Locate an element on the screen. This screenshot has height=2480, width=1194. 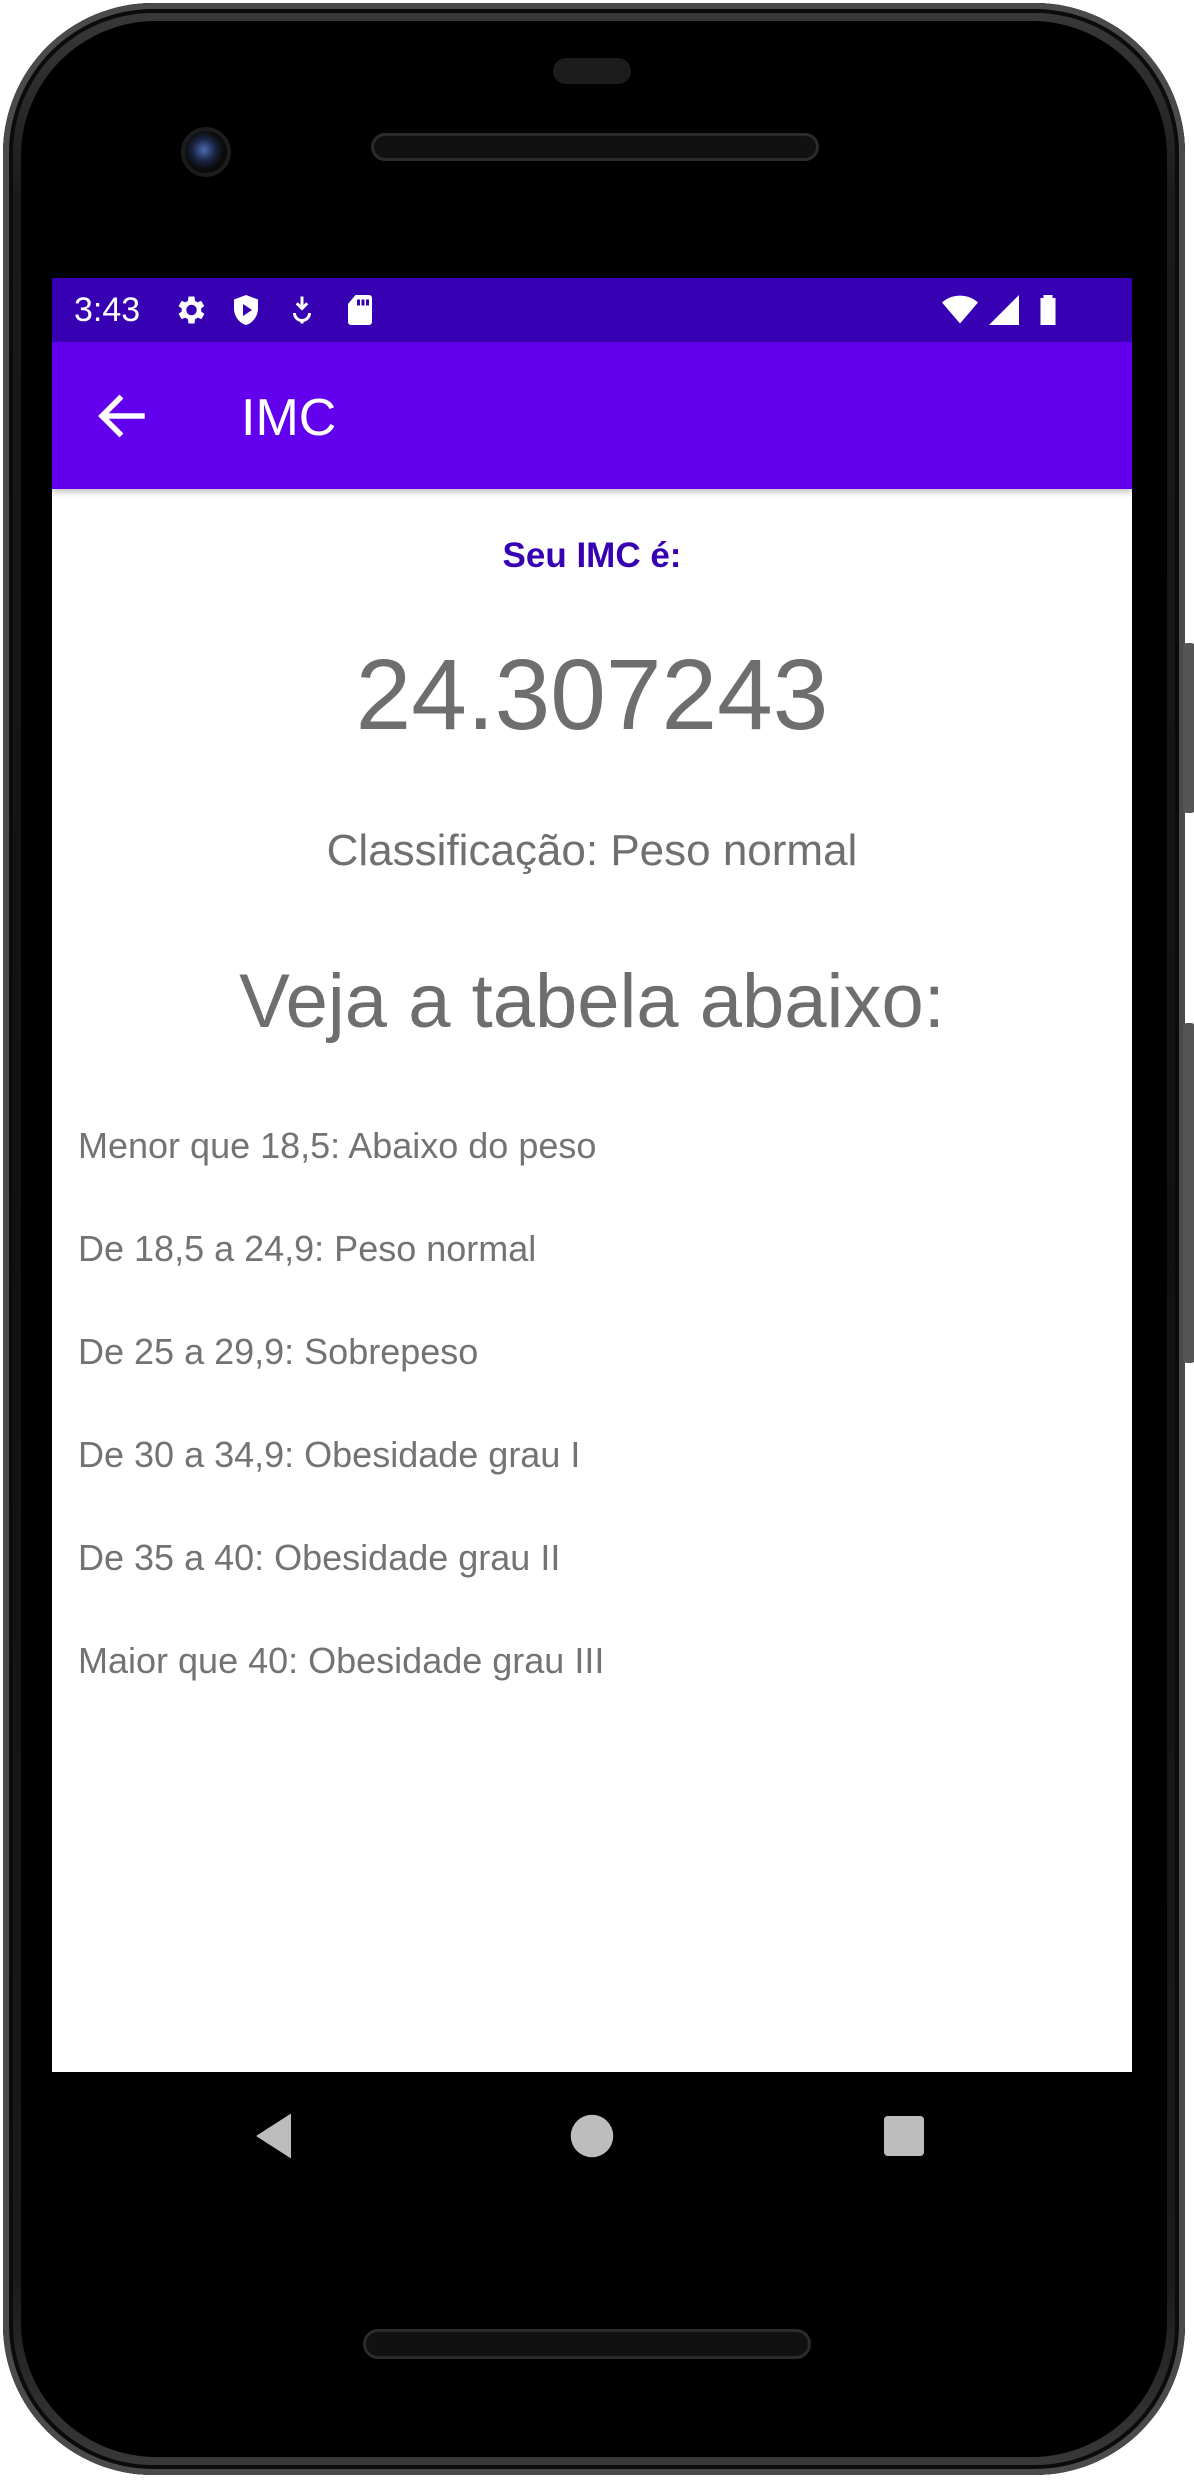
classification-text: Classificação: Peso normal is located at coordinates (592, 850).